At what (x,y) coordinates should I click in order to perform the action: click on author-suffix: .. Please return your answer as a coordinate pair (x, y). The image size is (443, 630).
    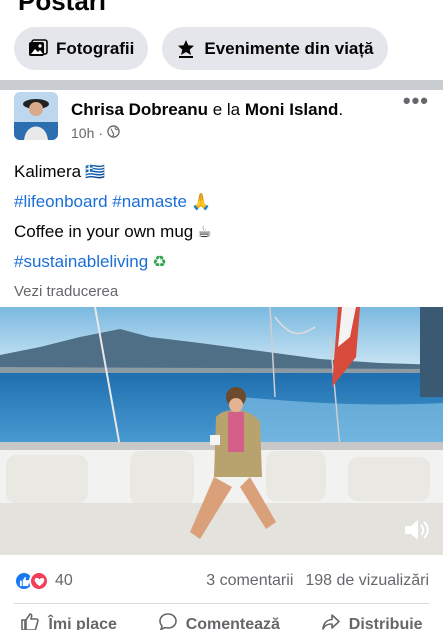
    Looking at the image, I should click on (341, 109).